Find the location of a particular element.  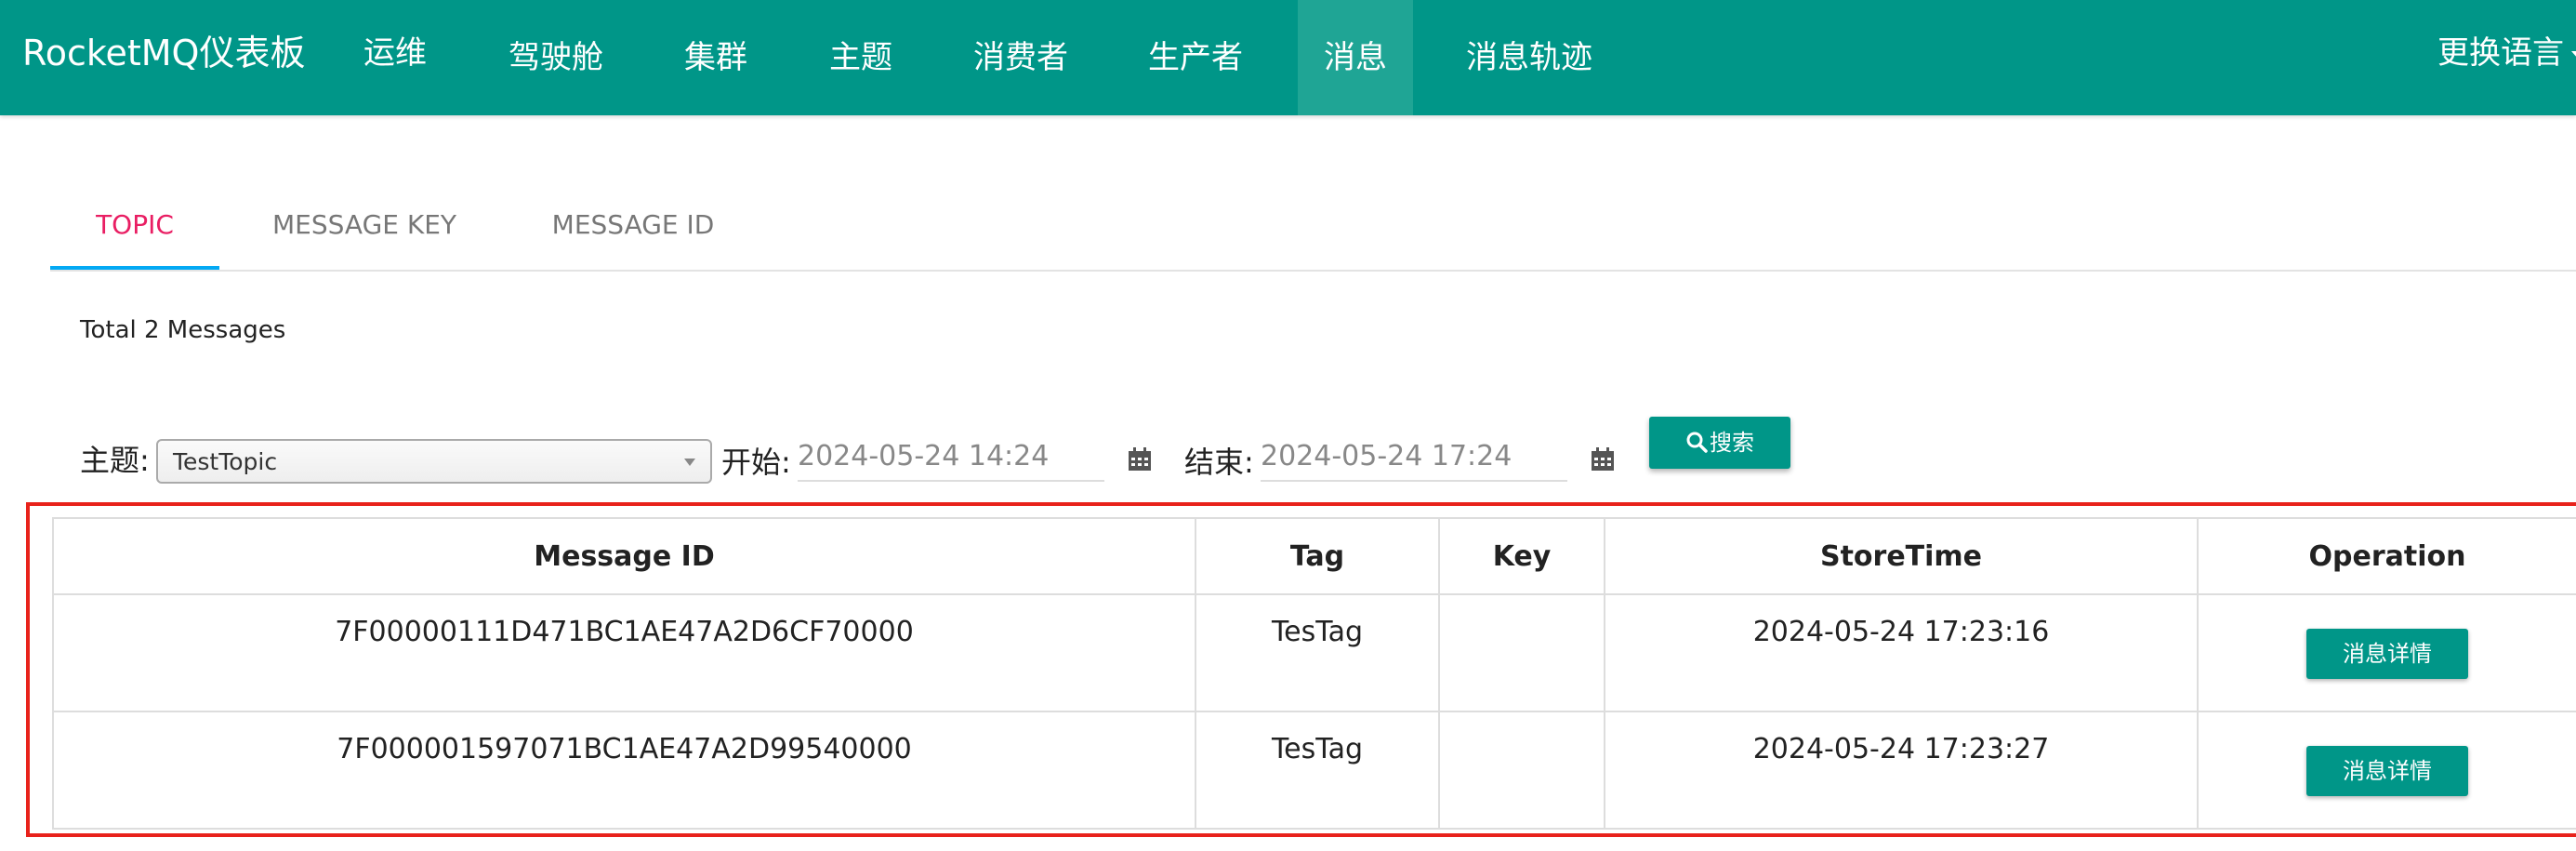

column-header-store-time: StoreTime is located at coordinates (1901, 556).